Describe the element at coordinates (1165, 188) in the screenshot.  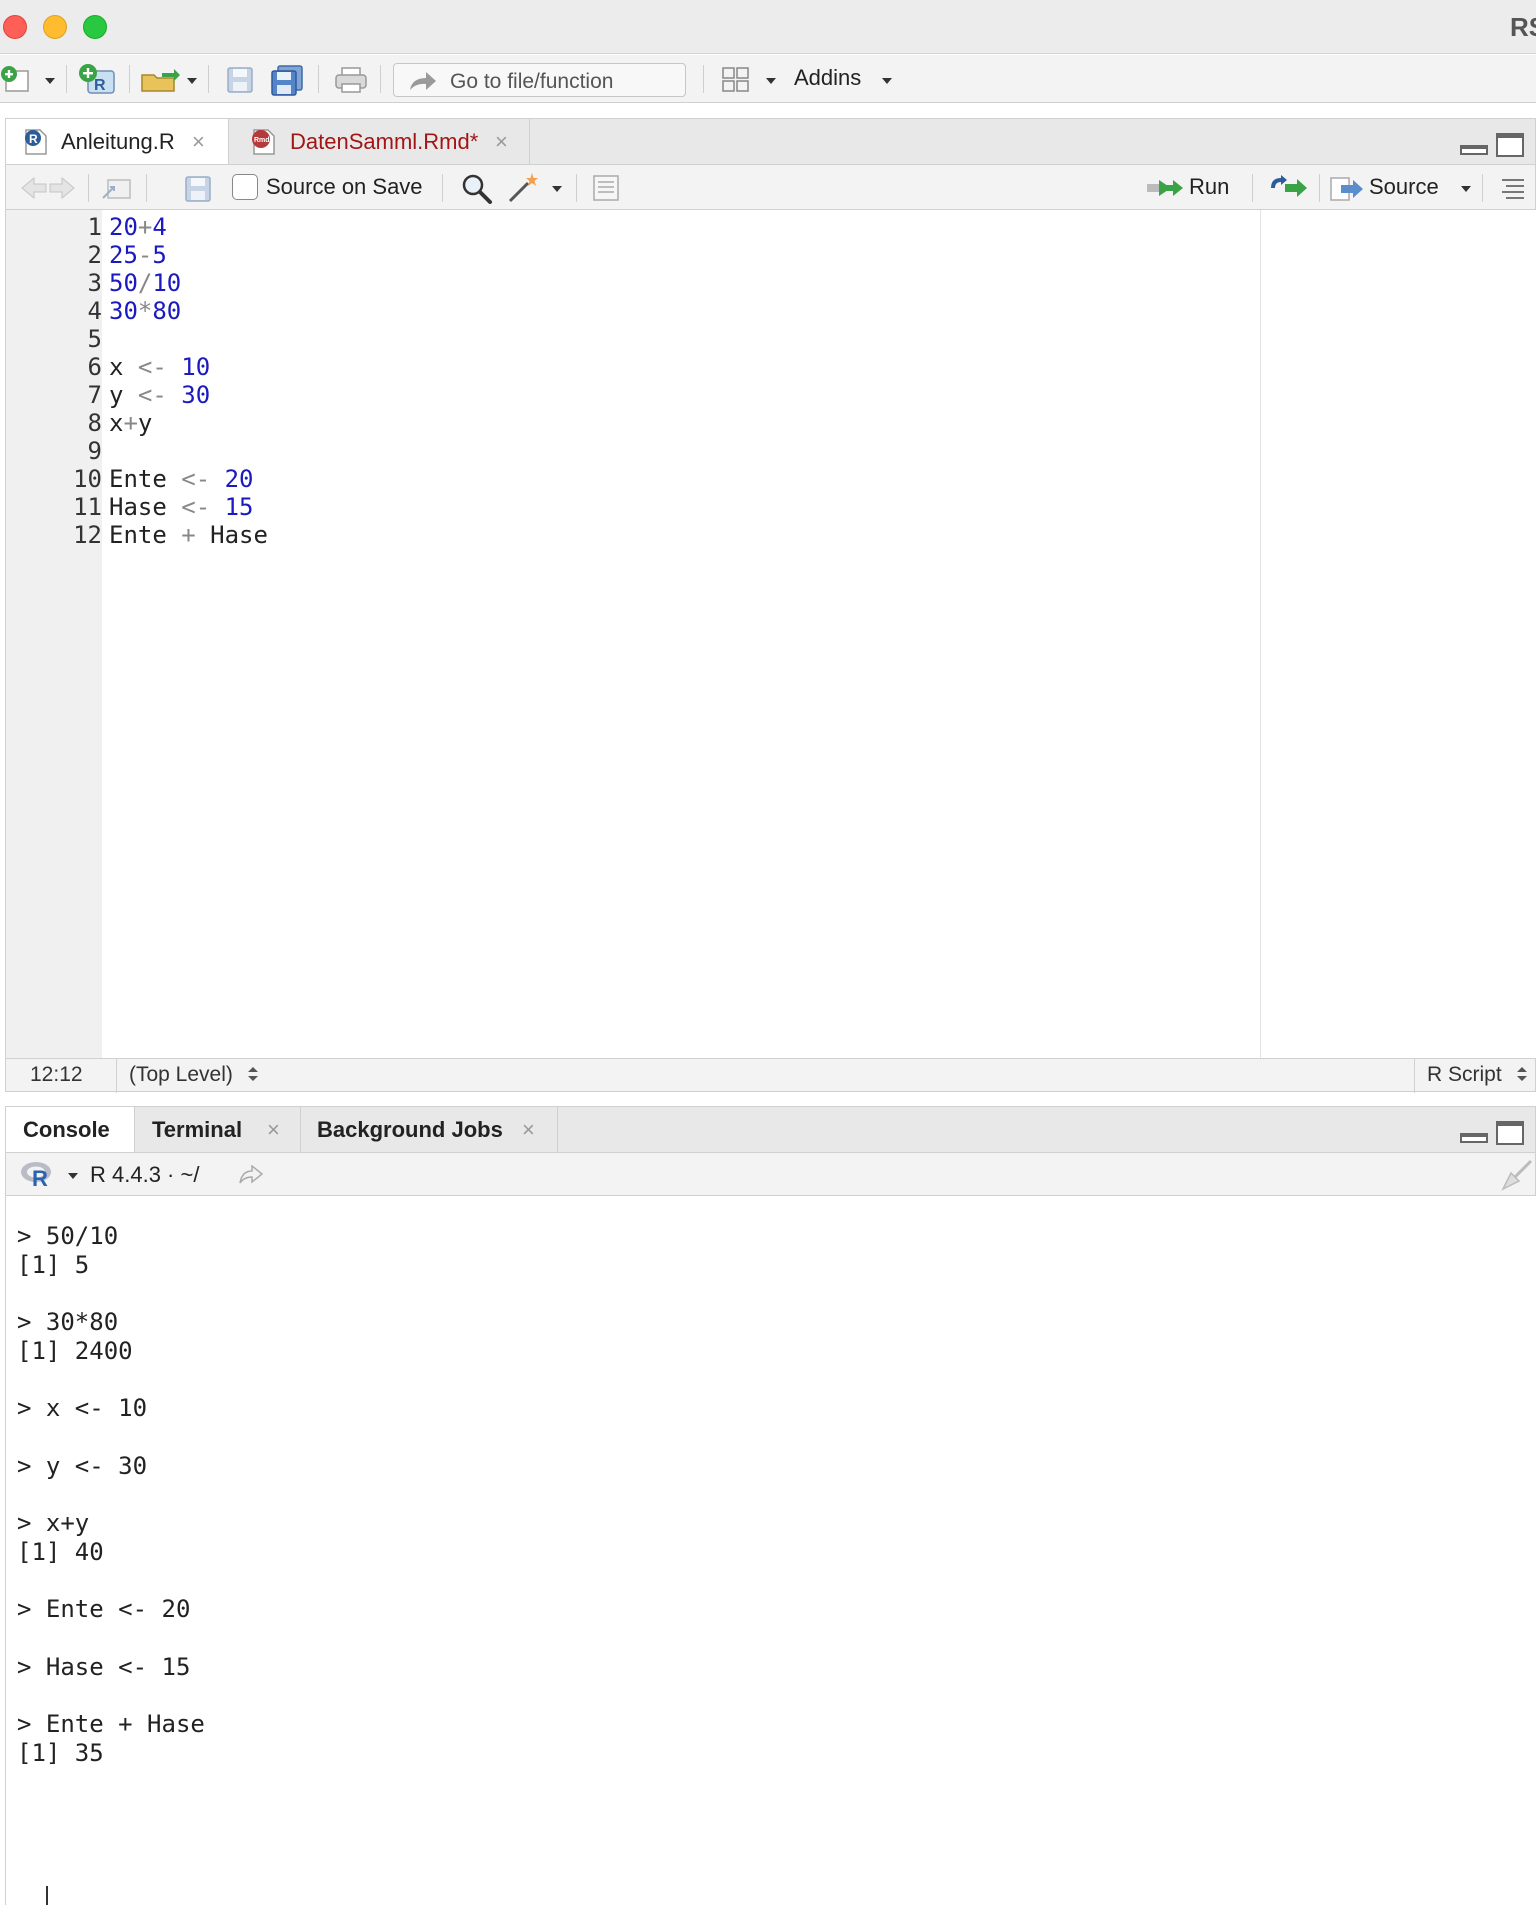
I see `run-arrow-icon` at that location.